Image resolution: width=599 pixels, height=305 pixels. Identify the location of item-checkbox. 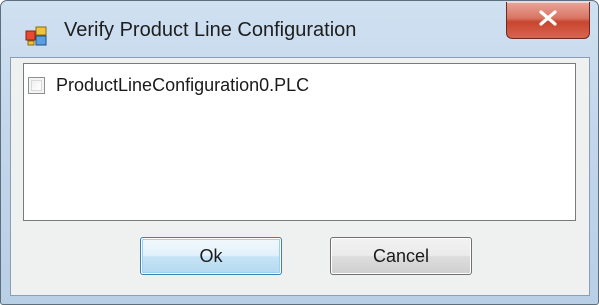
(36, 85).